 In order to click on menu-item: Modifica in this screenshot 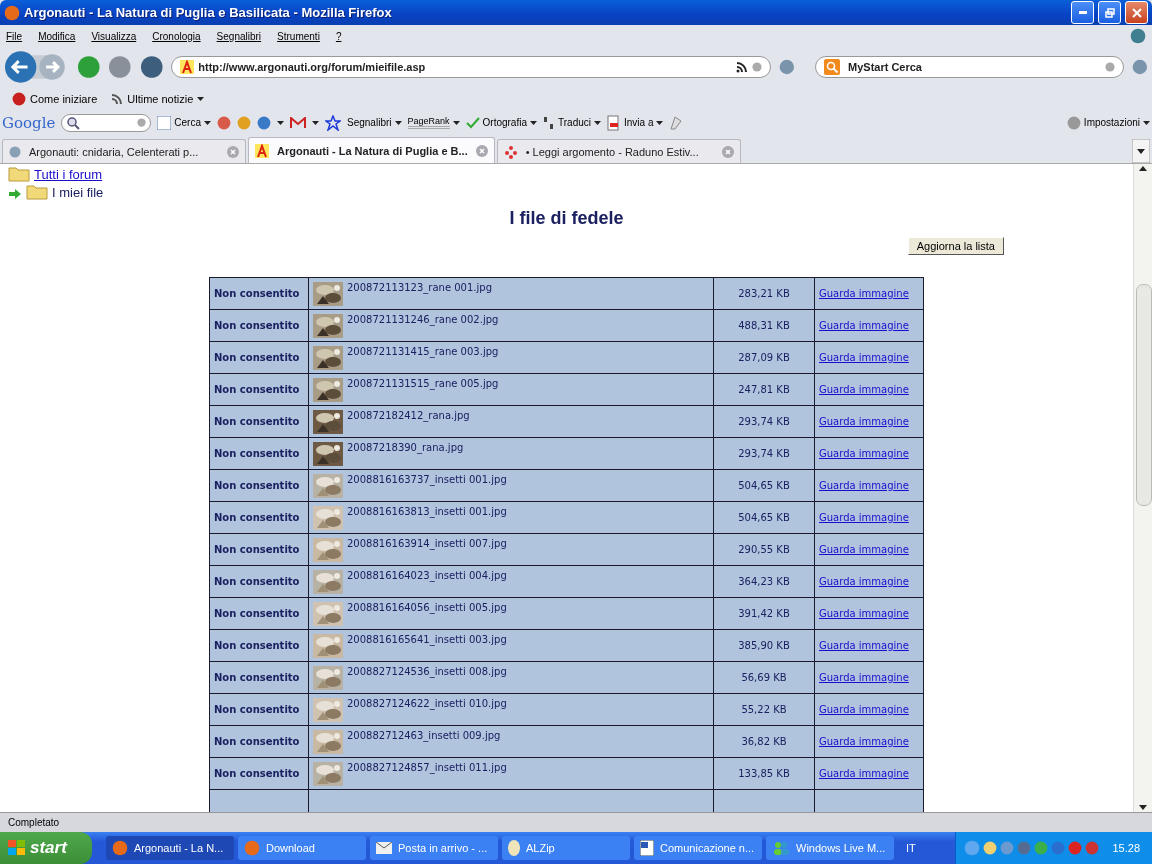, I will do `click(57, 36)`.